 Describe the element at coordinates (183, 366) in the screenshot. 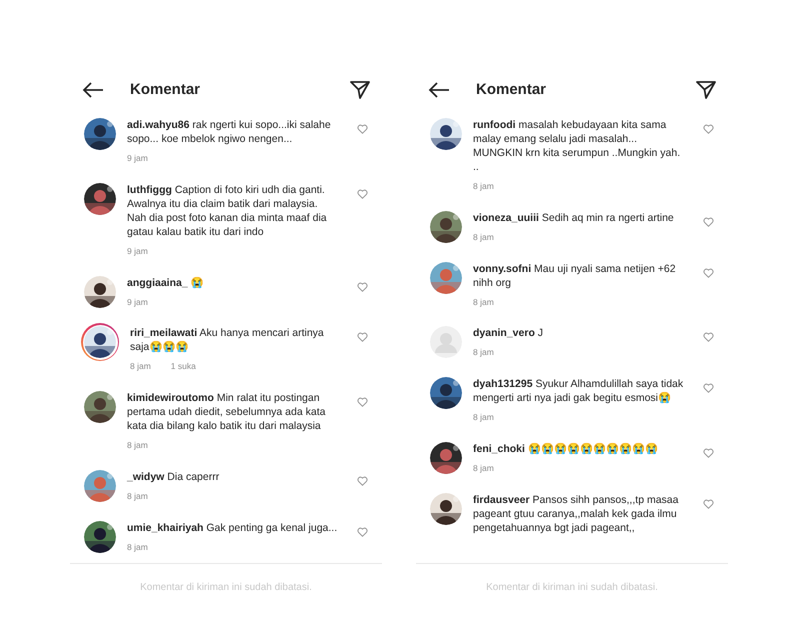

I see `likes-count: 1 suka` at that location.